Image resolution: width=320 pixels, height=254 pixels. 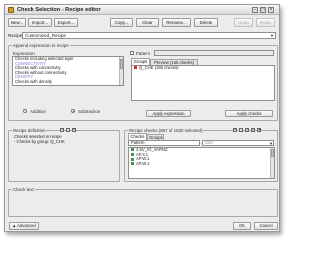 What do you see at coordinates (89, 111) in the screenshot?
I see `subtraction-label: Subtraction` at bounding box center [89, 111].